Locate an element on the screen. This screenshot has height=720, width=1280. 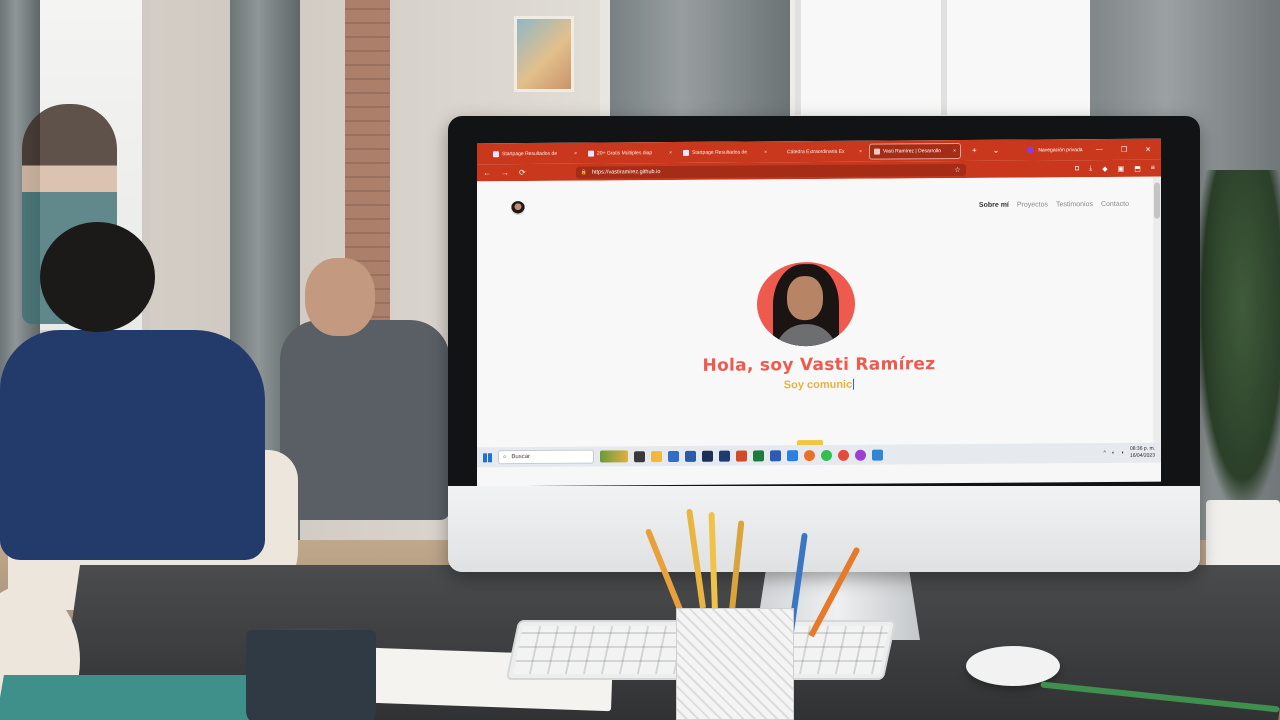
window is located at coordinates (945, 57).